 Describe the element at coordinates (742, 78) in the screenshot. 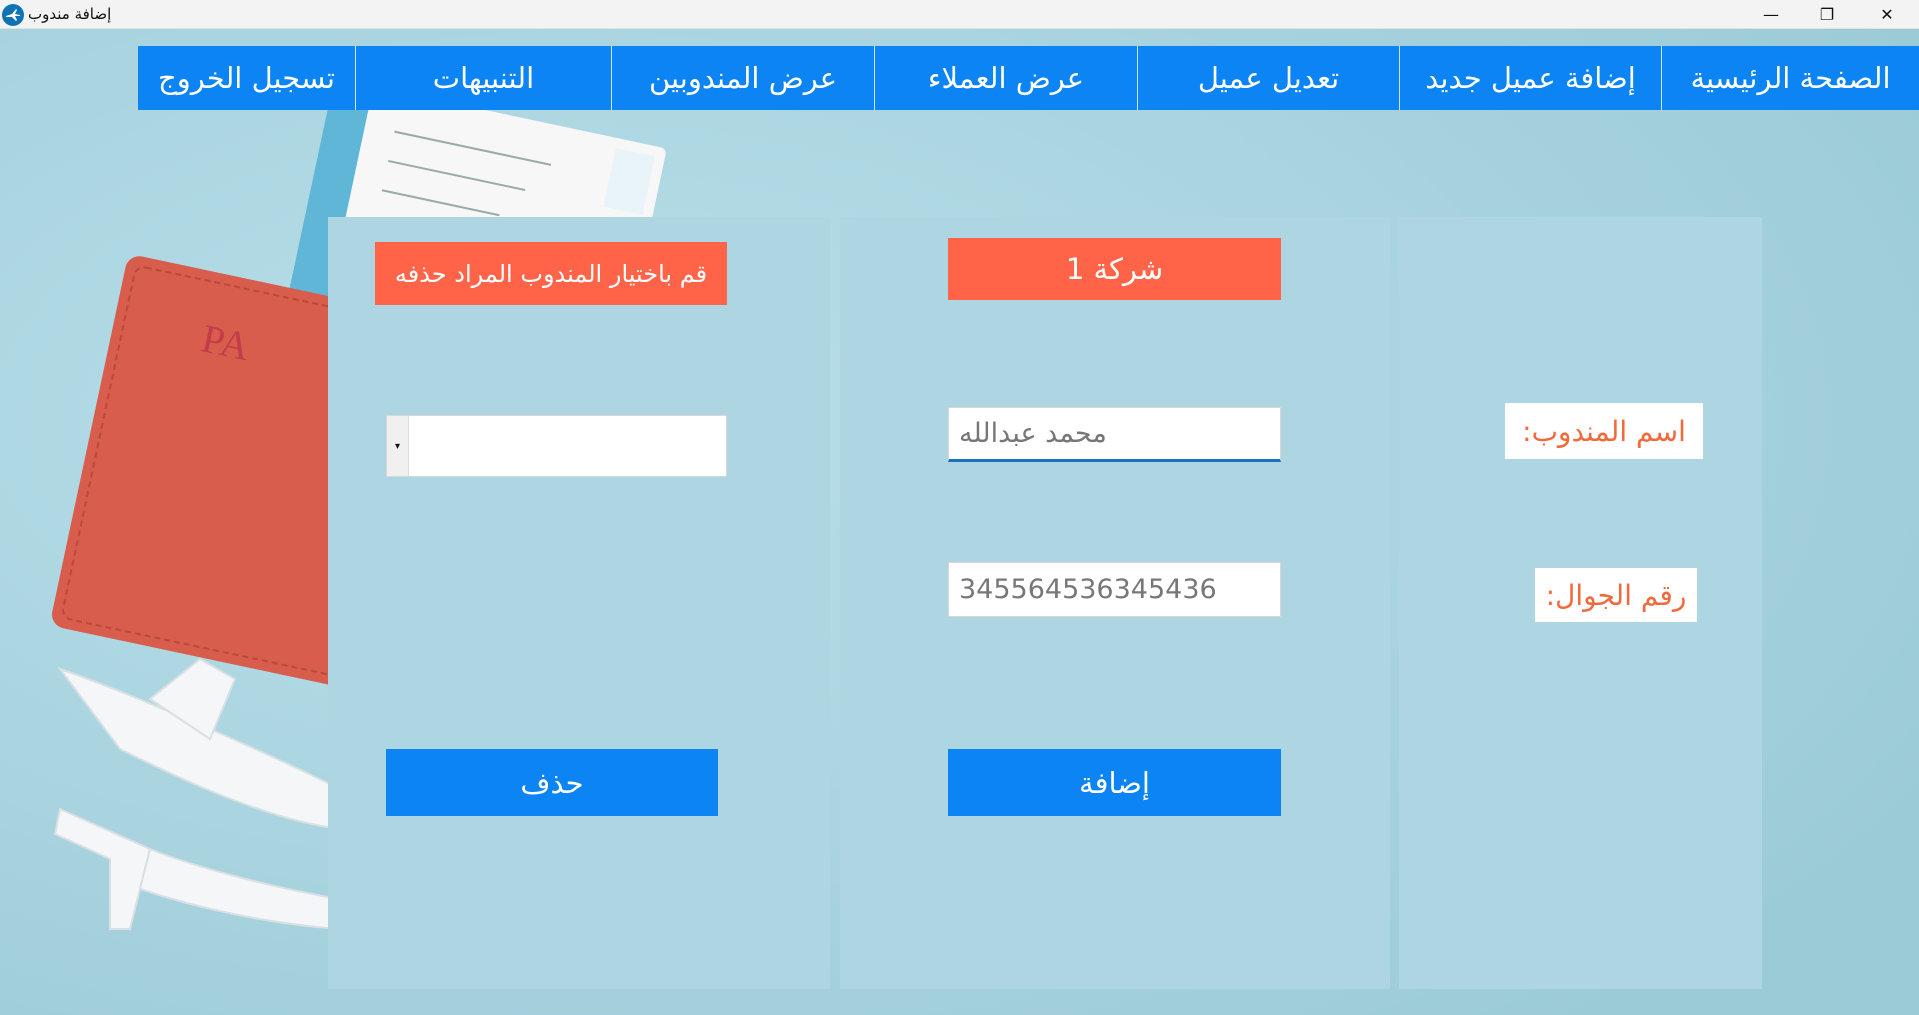

I see `nav-view-reps: عرض المندوبين` at that location.